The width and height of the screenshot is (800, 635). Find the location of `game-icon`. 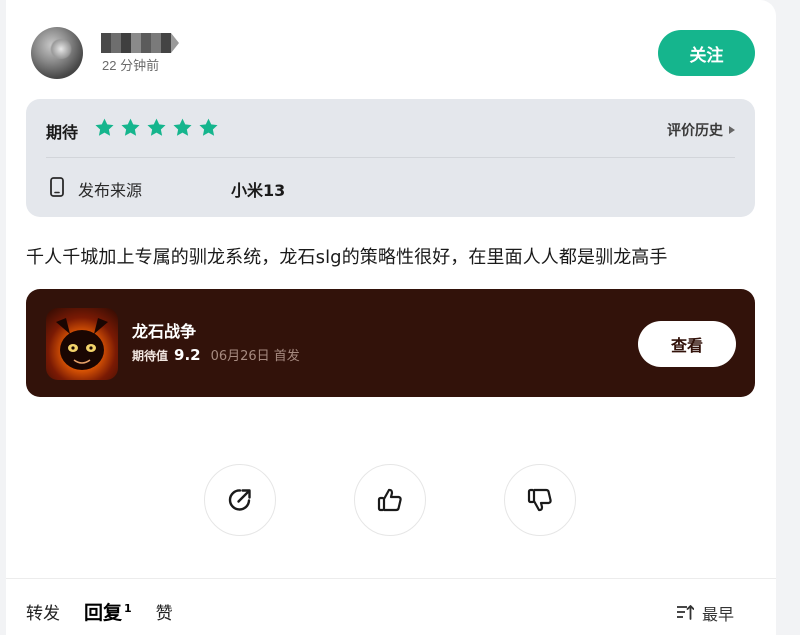

game-icon is located at coordinates (82, 344).